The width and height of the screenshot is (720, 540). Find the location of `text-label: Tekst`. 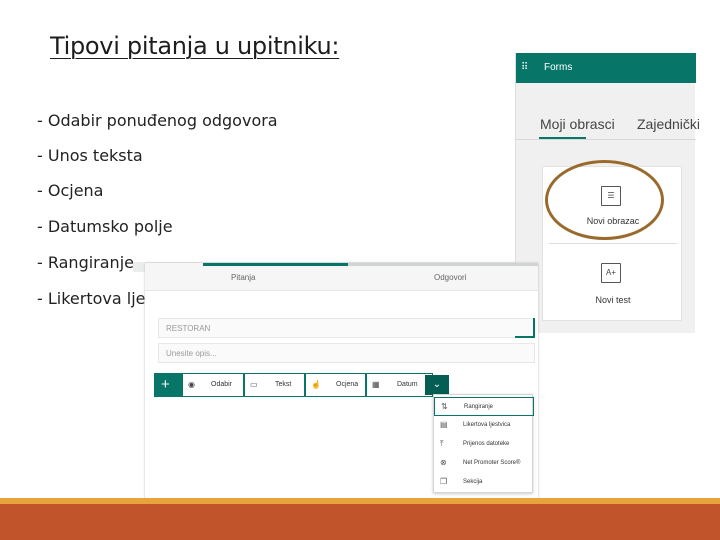

text-label: Tekst is located at coordinates (283, 384).